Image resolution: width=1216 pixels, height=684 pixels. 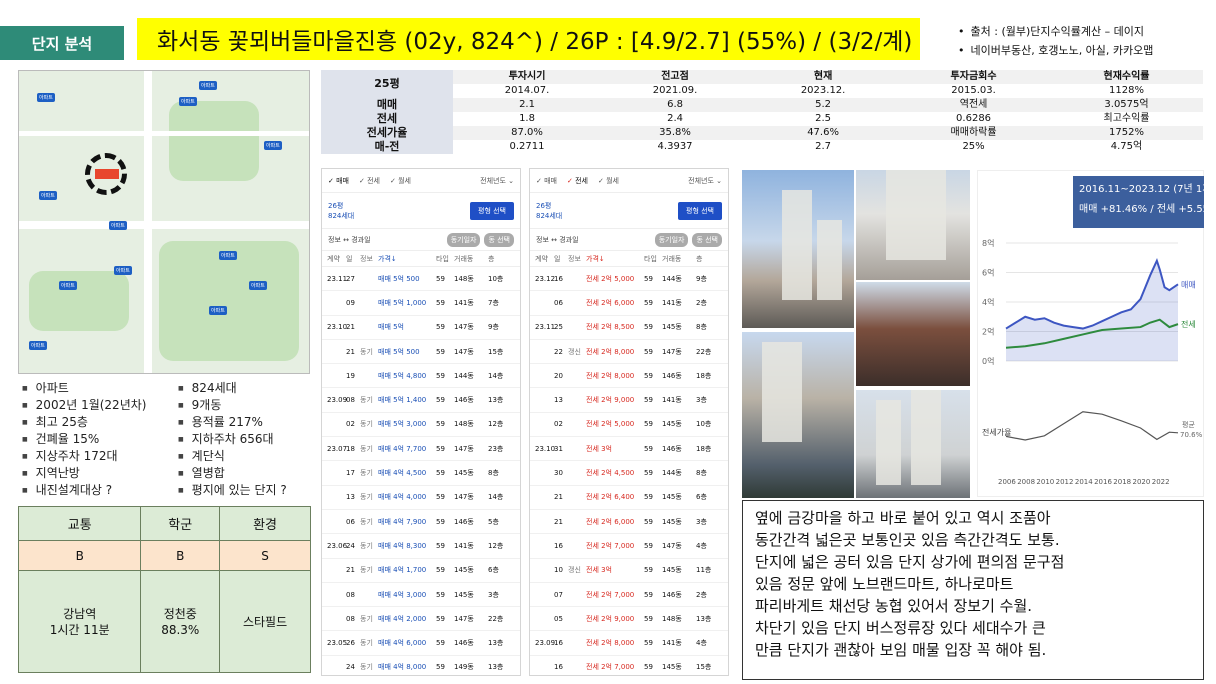 What do you see at coordinates (675, 133) in the screenshot?
I see `stat-cell: 35.8%` at bounding box center [675, 133].